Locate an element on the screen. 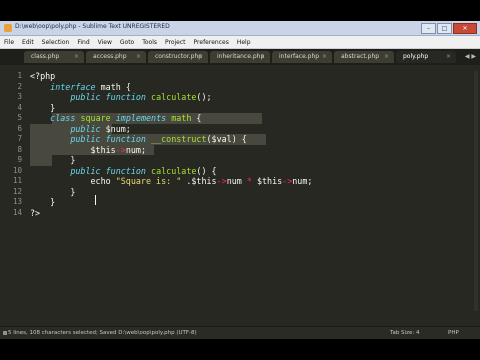  code-line: public $num; is located at coordinates (80, 129).